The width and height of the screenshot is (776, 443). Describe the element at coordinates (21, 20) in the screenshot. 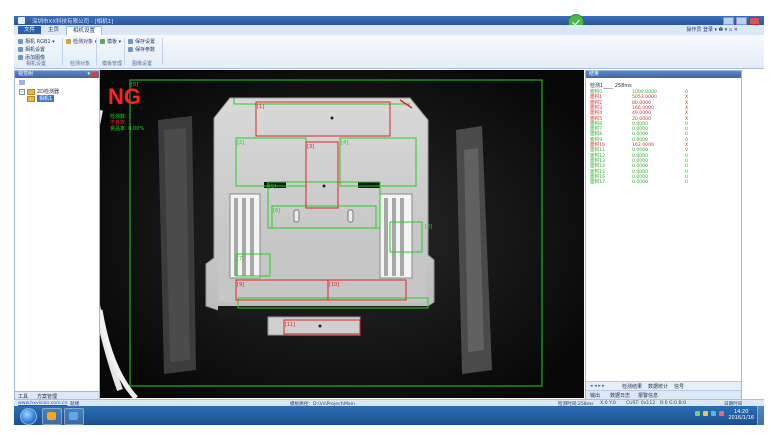

I see `app-icon` at that location.